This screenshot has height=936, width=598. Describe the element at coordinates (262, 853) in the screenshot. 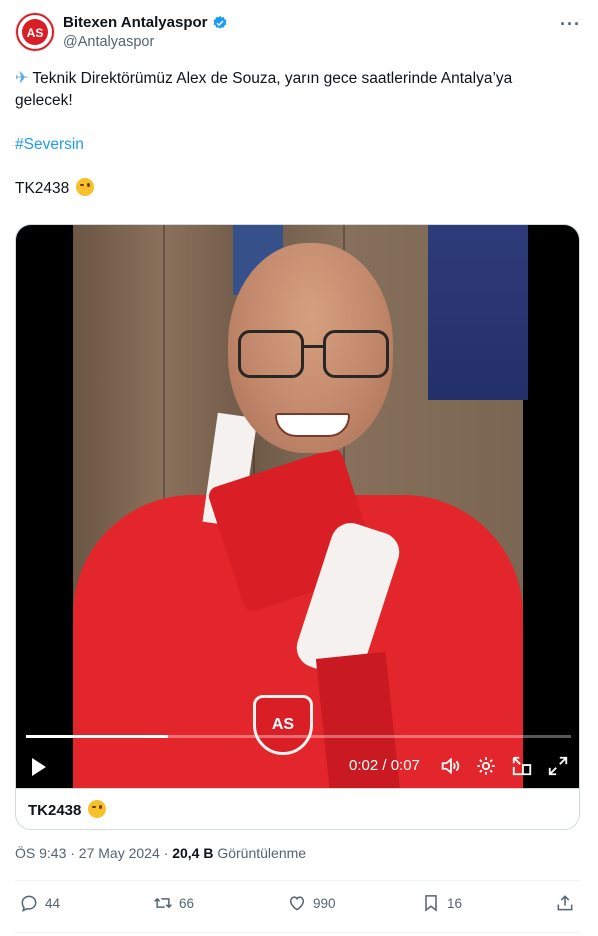

I see `views-label: Görüntülenme` at that location.